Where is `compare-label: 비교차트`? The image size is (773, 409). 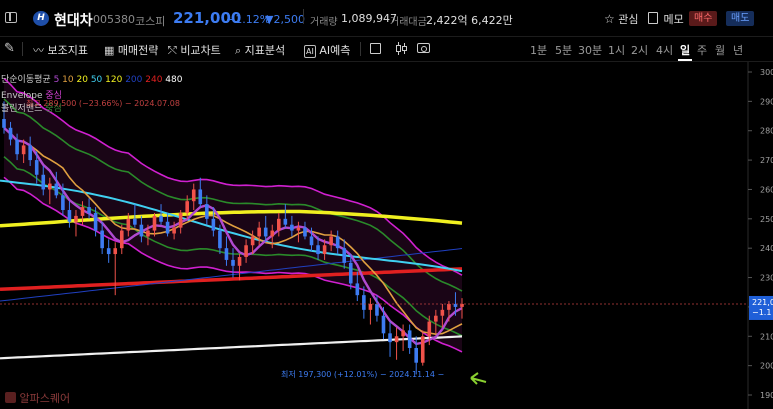
compare-label: 비교차트 is located at coordinates (200, 50).